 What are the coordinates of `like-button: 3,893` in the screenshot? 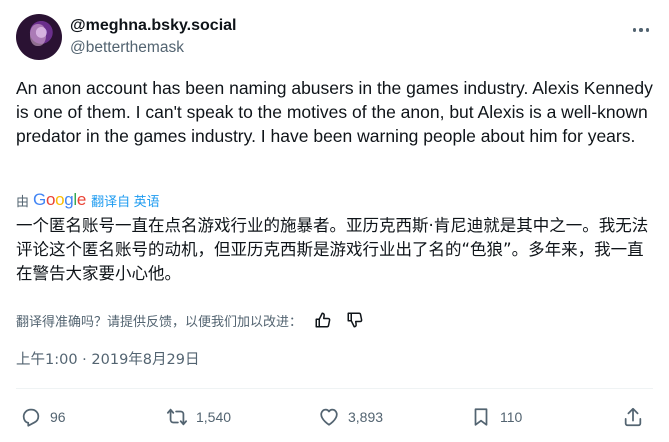 It's located at (350, 417).